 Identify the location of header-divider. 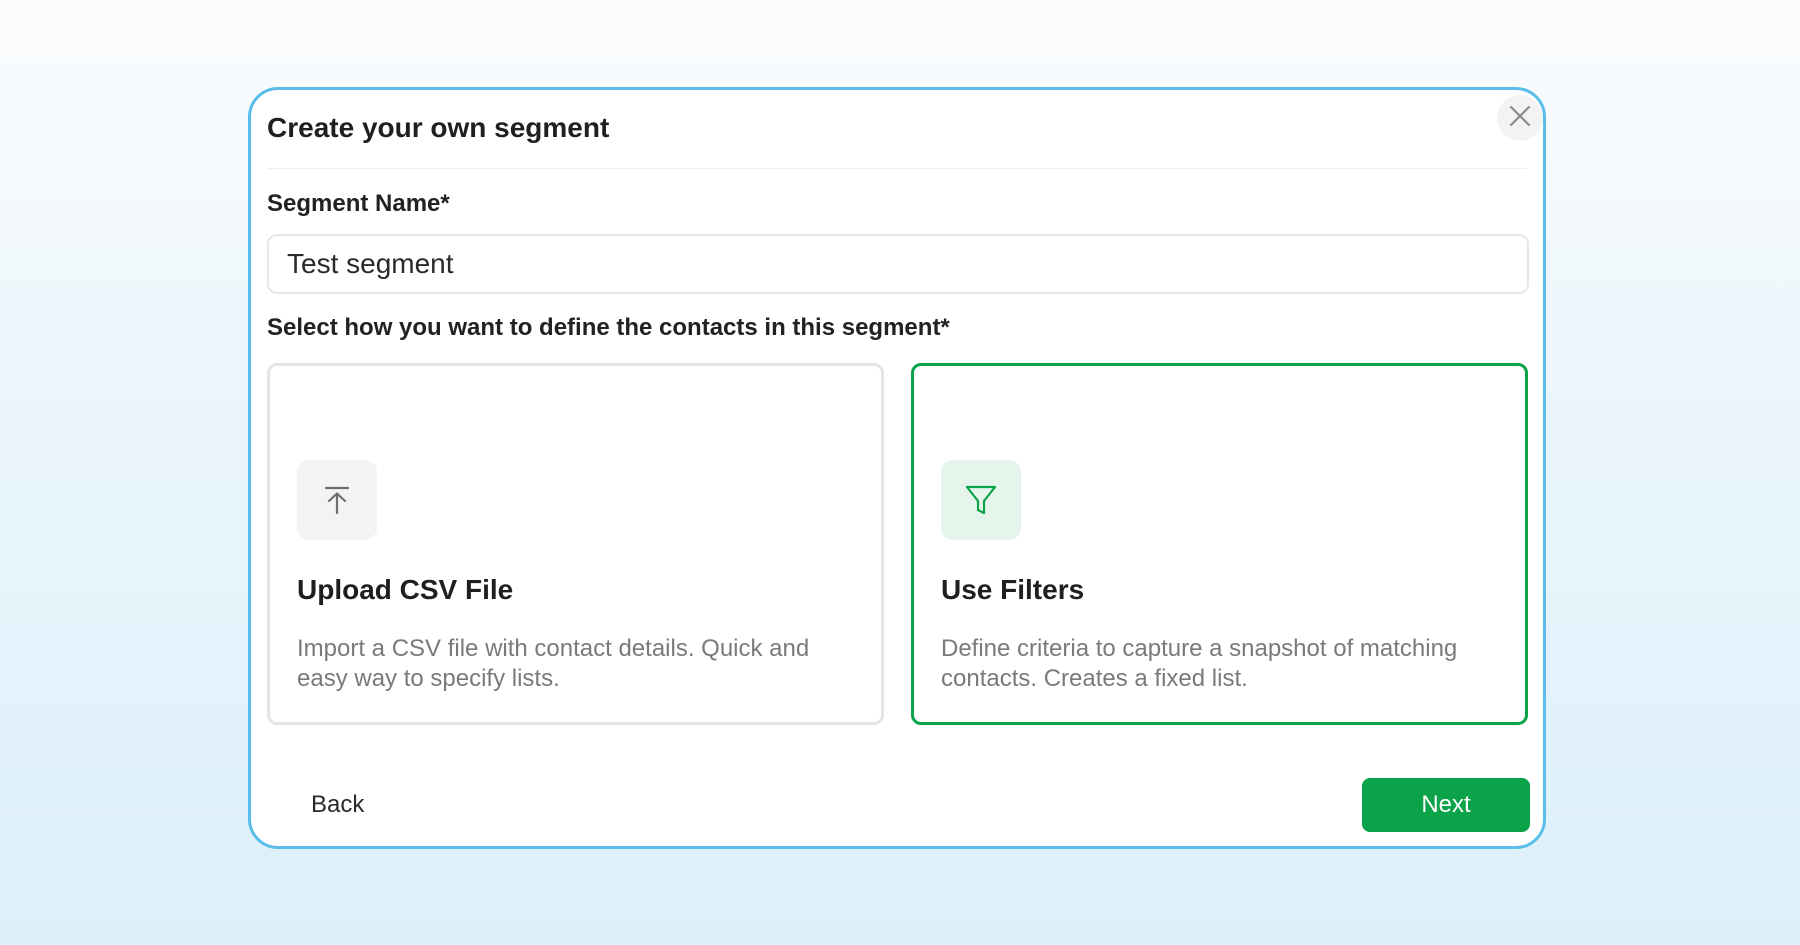
(897, 168).